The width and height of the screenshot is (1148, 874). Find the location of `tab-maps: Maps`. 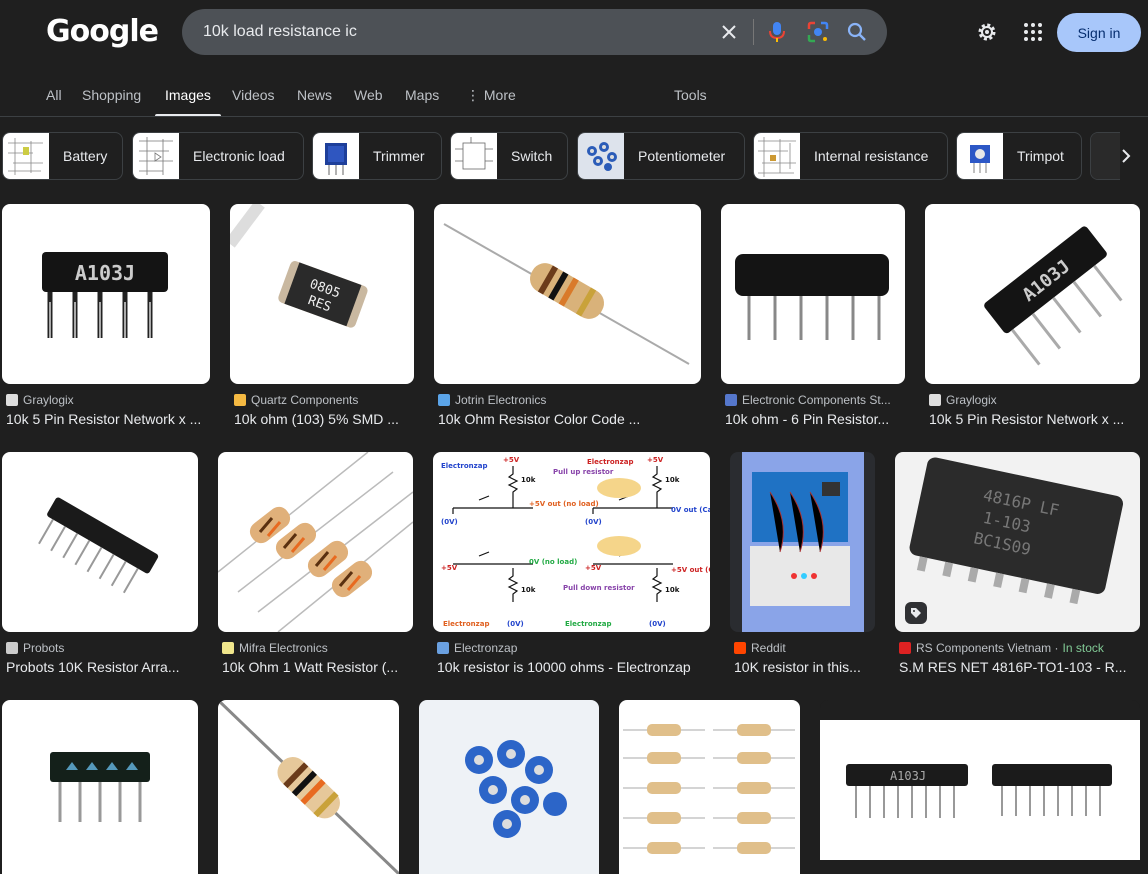

tab-maps: Maps is located at coordinates (422, 102).